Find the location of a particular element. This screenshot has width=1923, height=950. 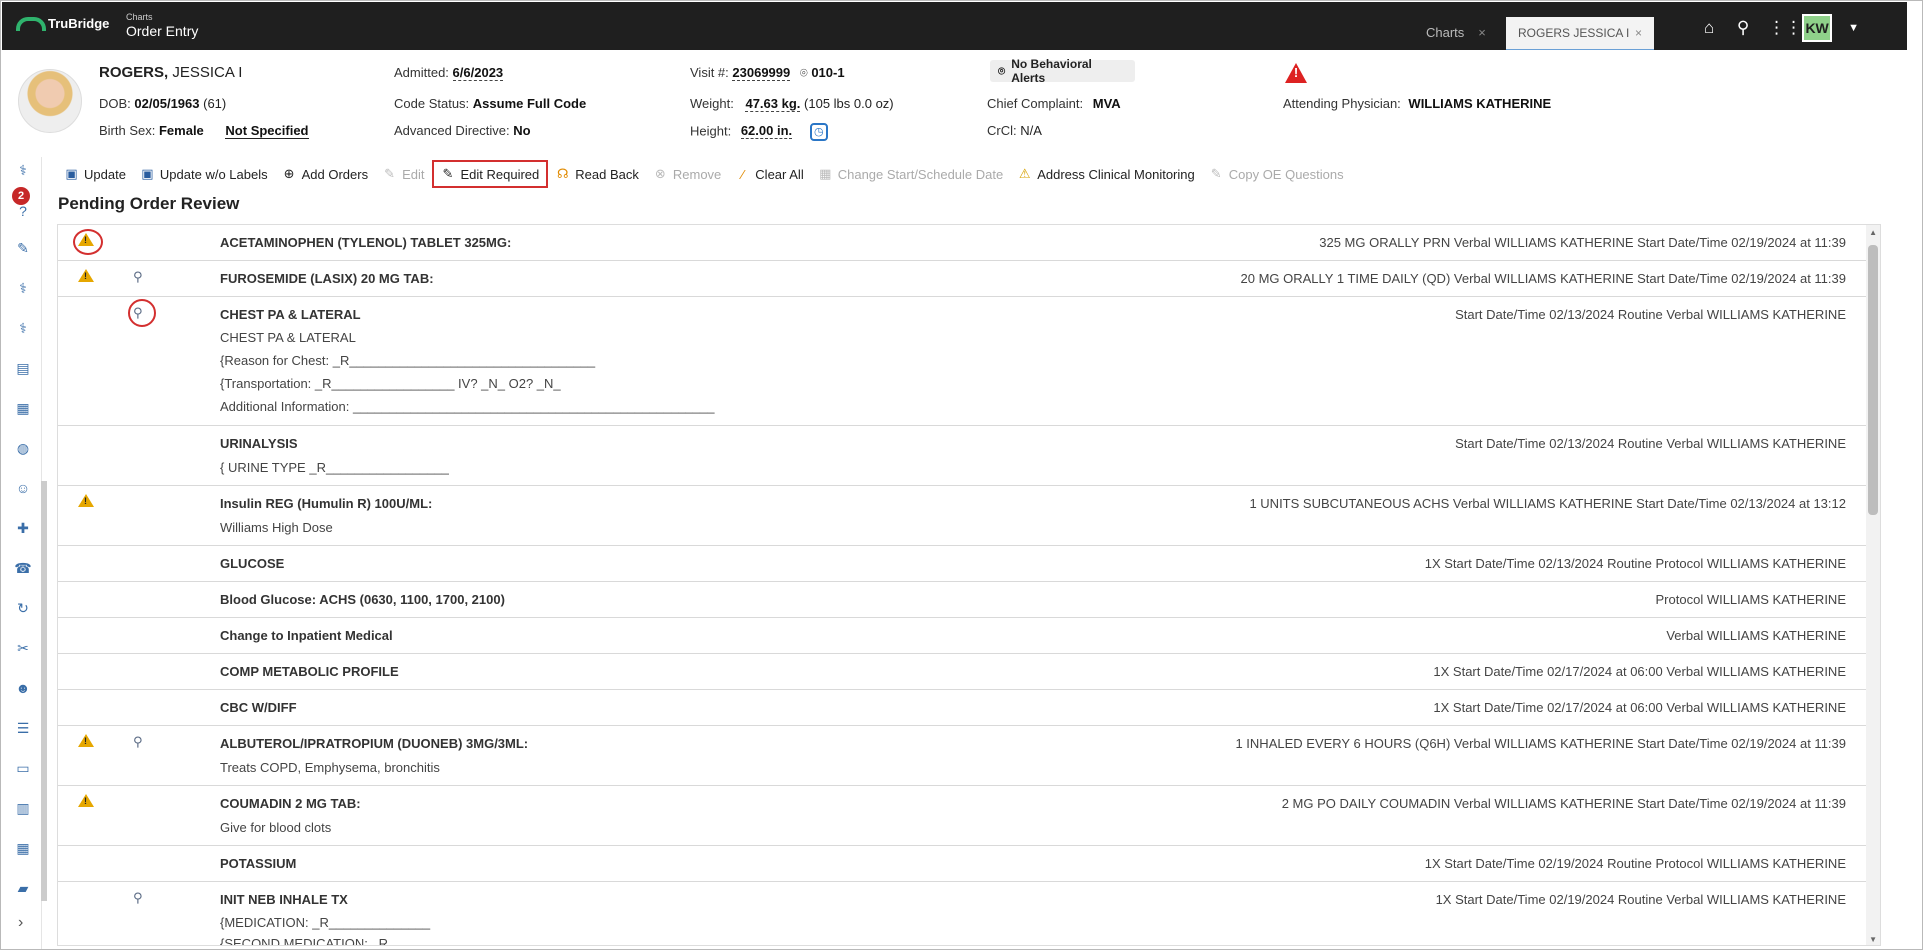

scrollbar-thumb is located at coordinates (1873, 380).